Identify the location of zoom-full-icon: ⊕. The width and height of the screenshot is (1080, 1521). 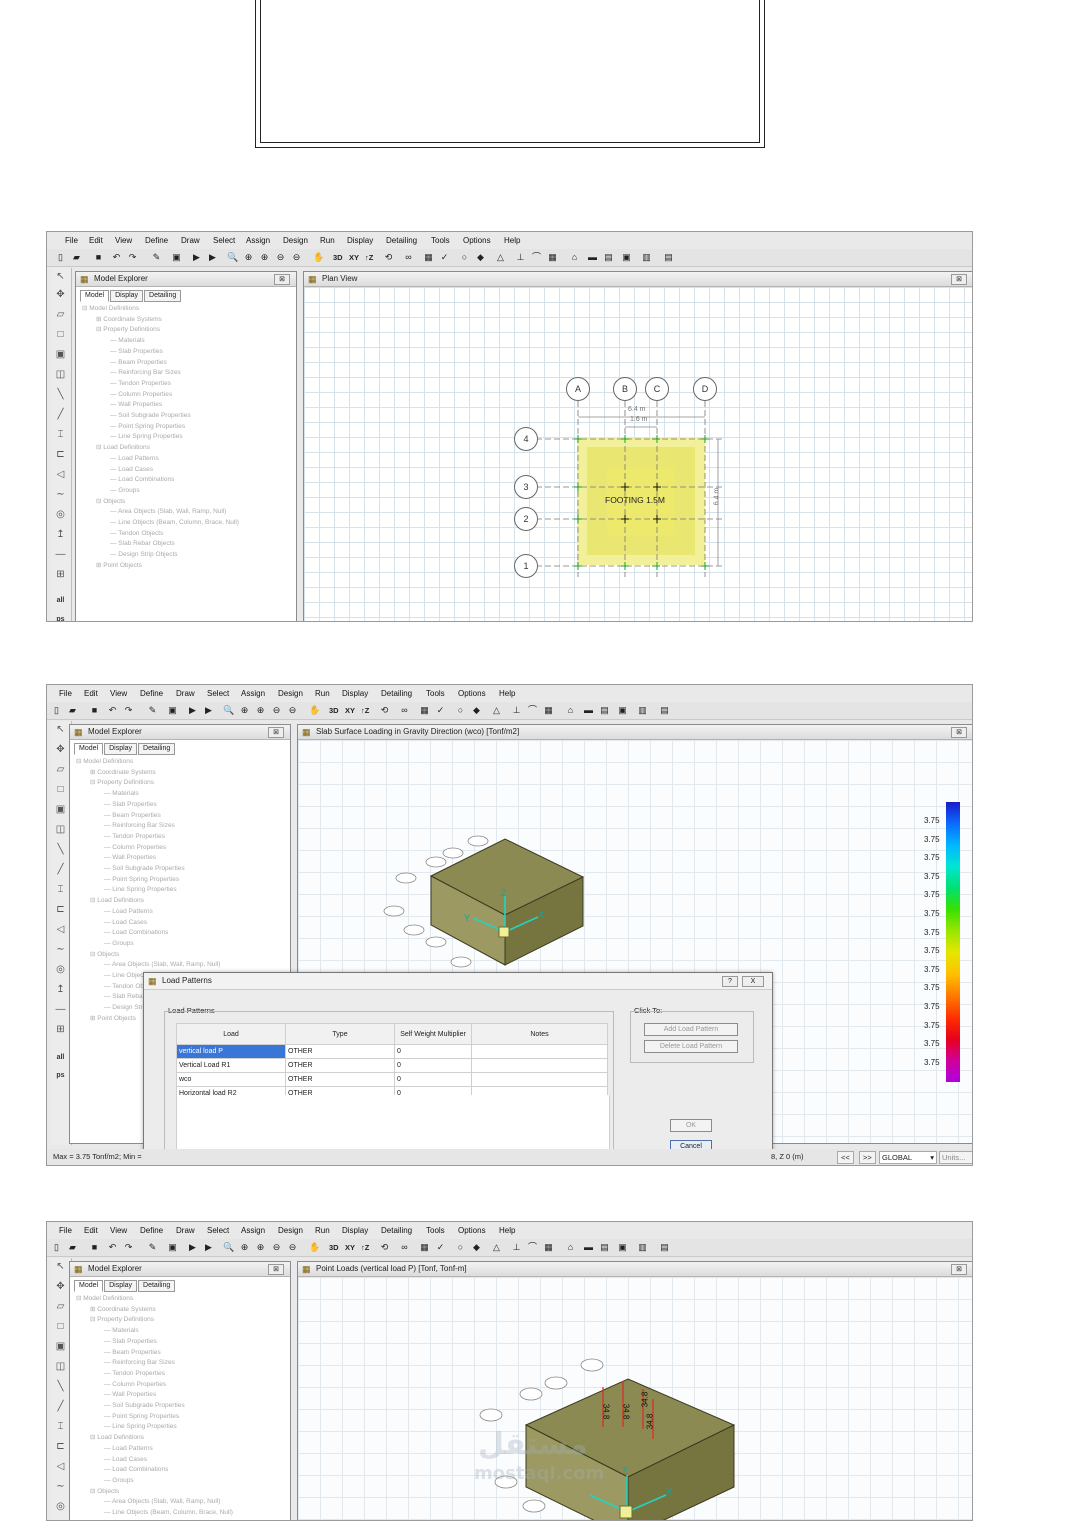
(244, 710).